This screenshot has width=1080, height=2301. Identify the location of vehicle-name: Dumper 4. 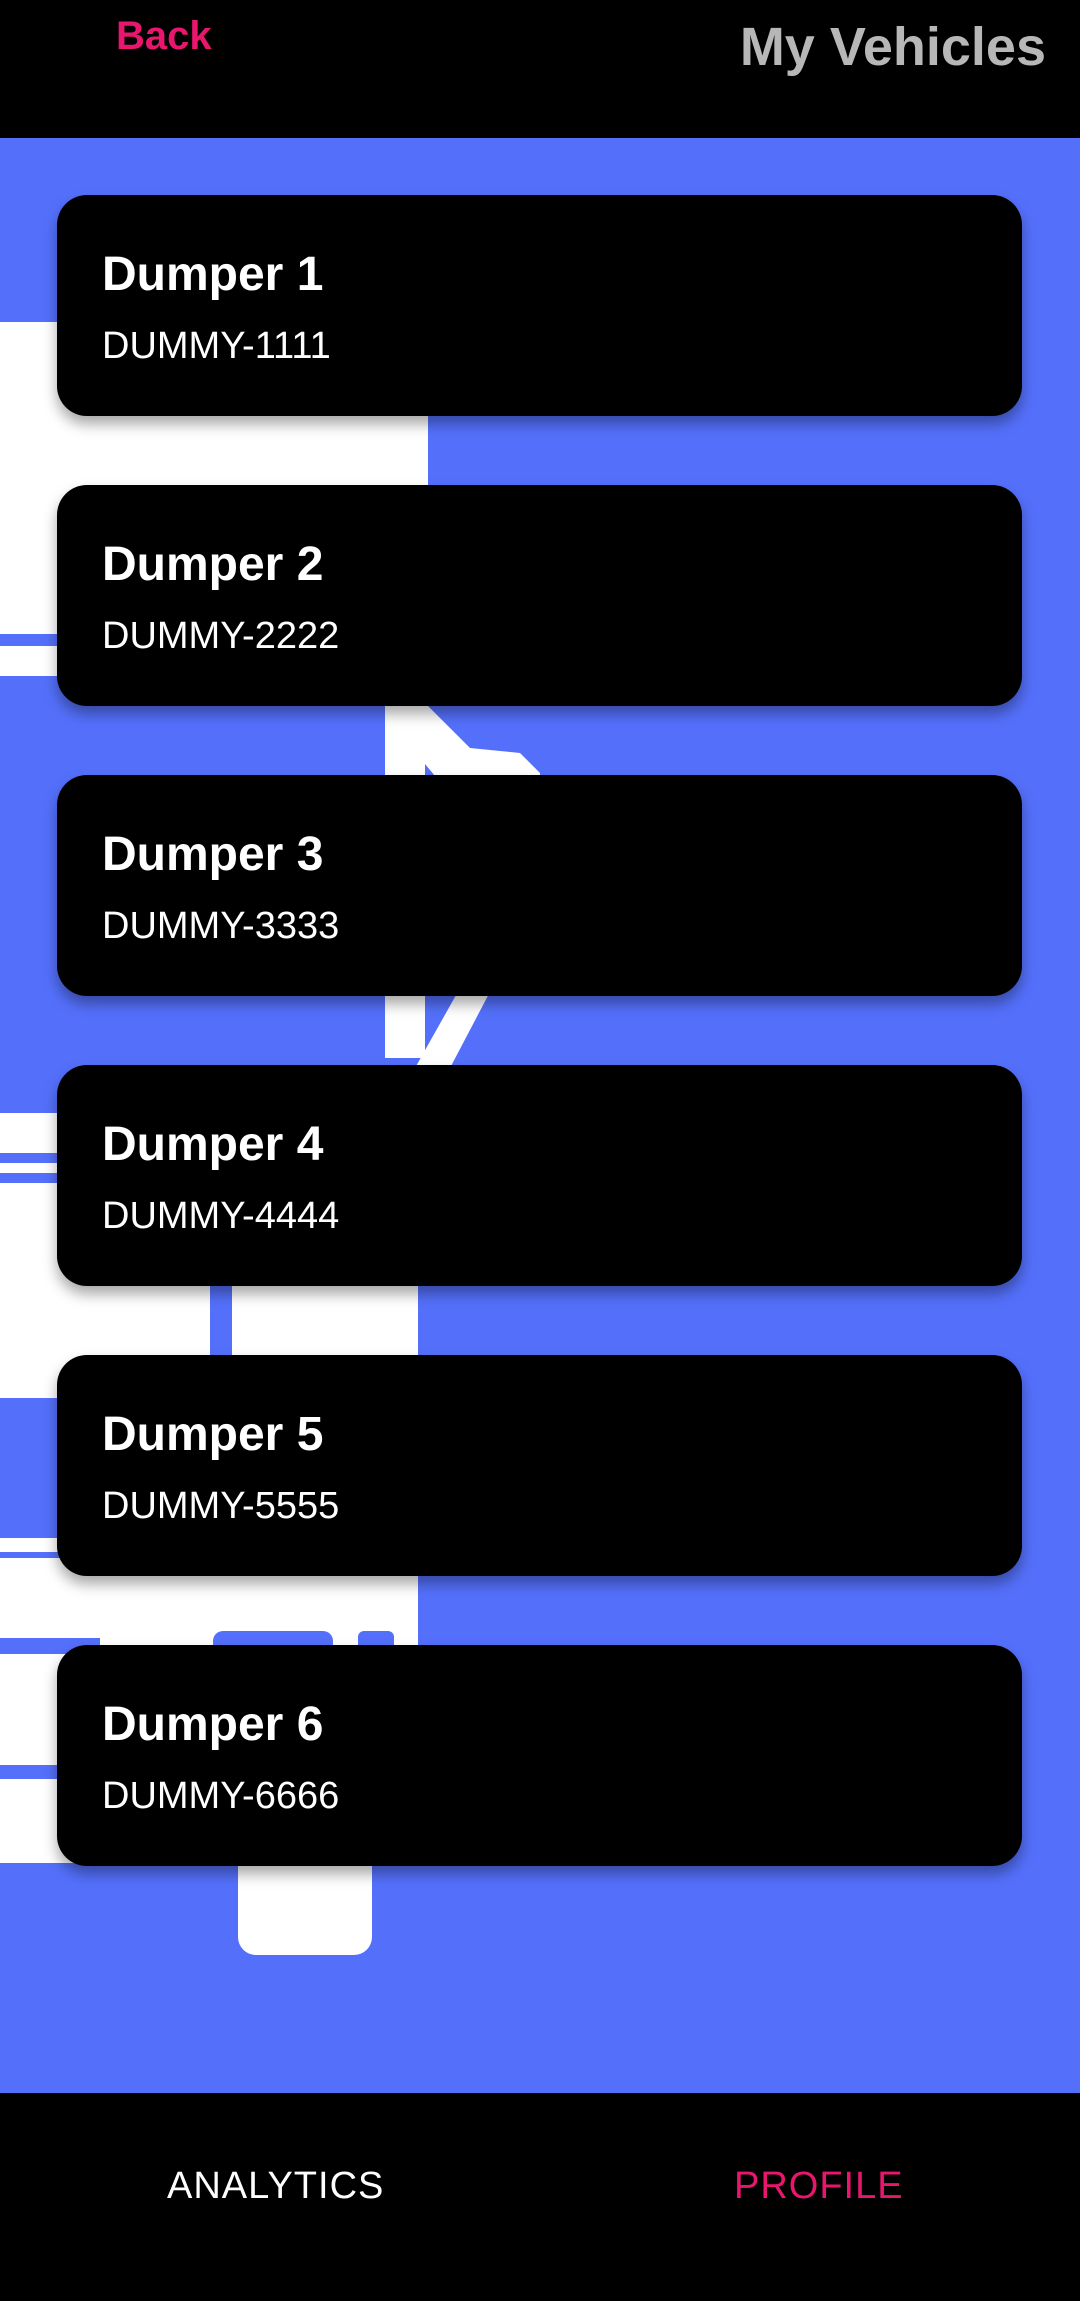
(213, 1144).